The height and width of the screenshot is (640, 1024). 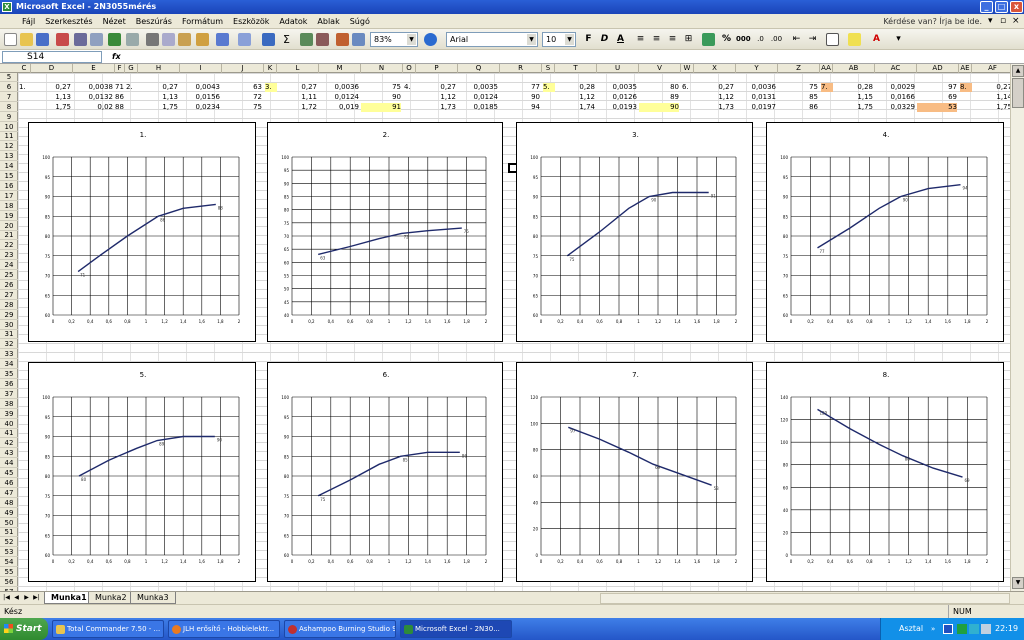 I want to click on task-ashampoo: Ashampoo Burning Studio 9, so click(x=340, y=629).